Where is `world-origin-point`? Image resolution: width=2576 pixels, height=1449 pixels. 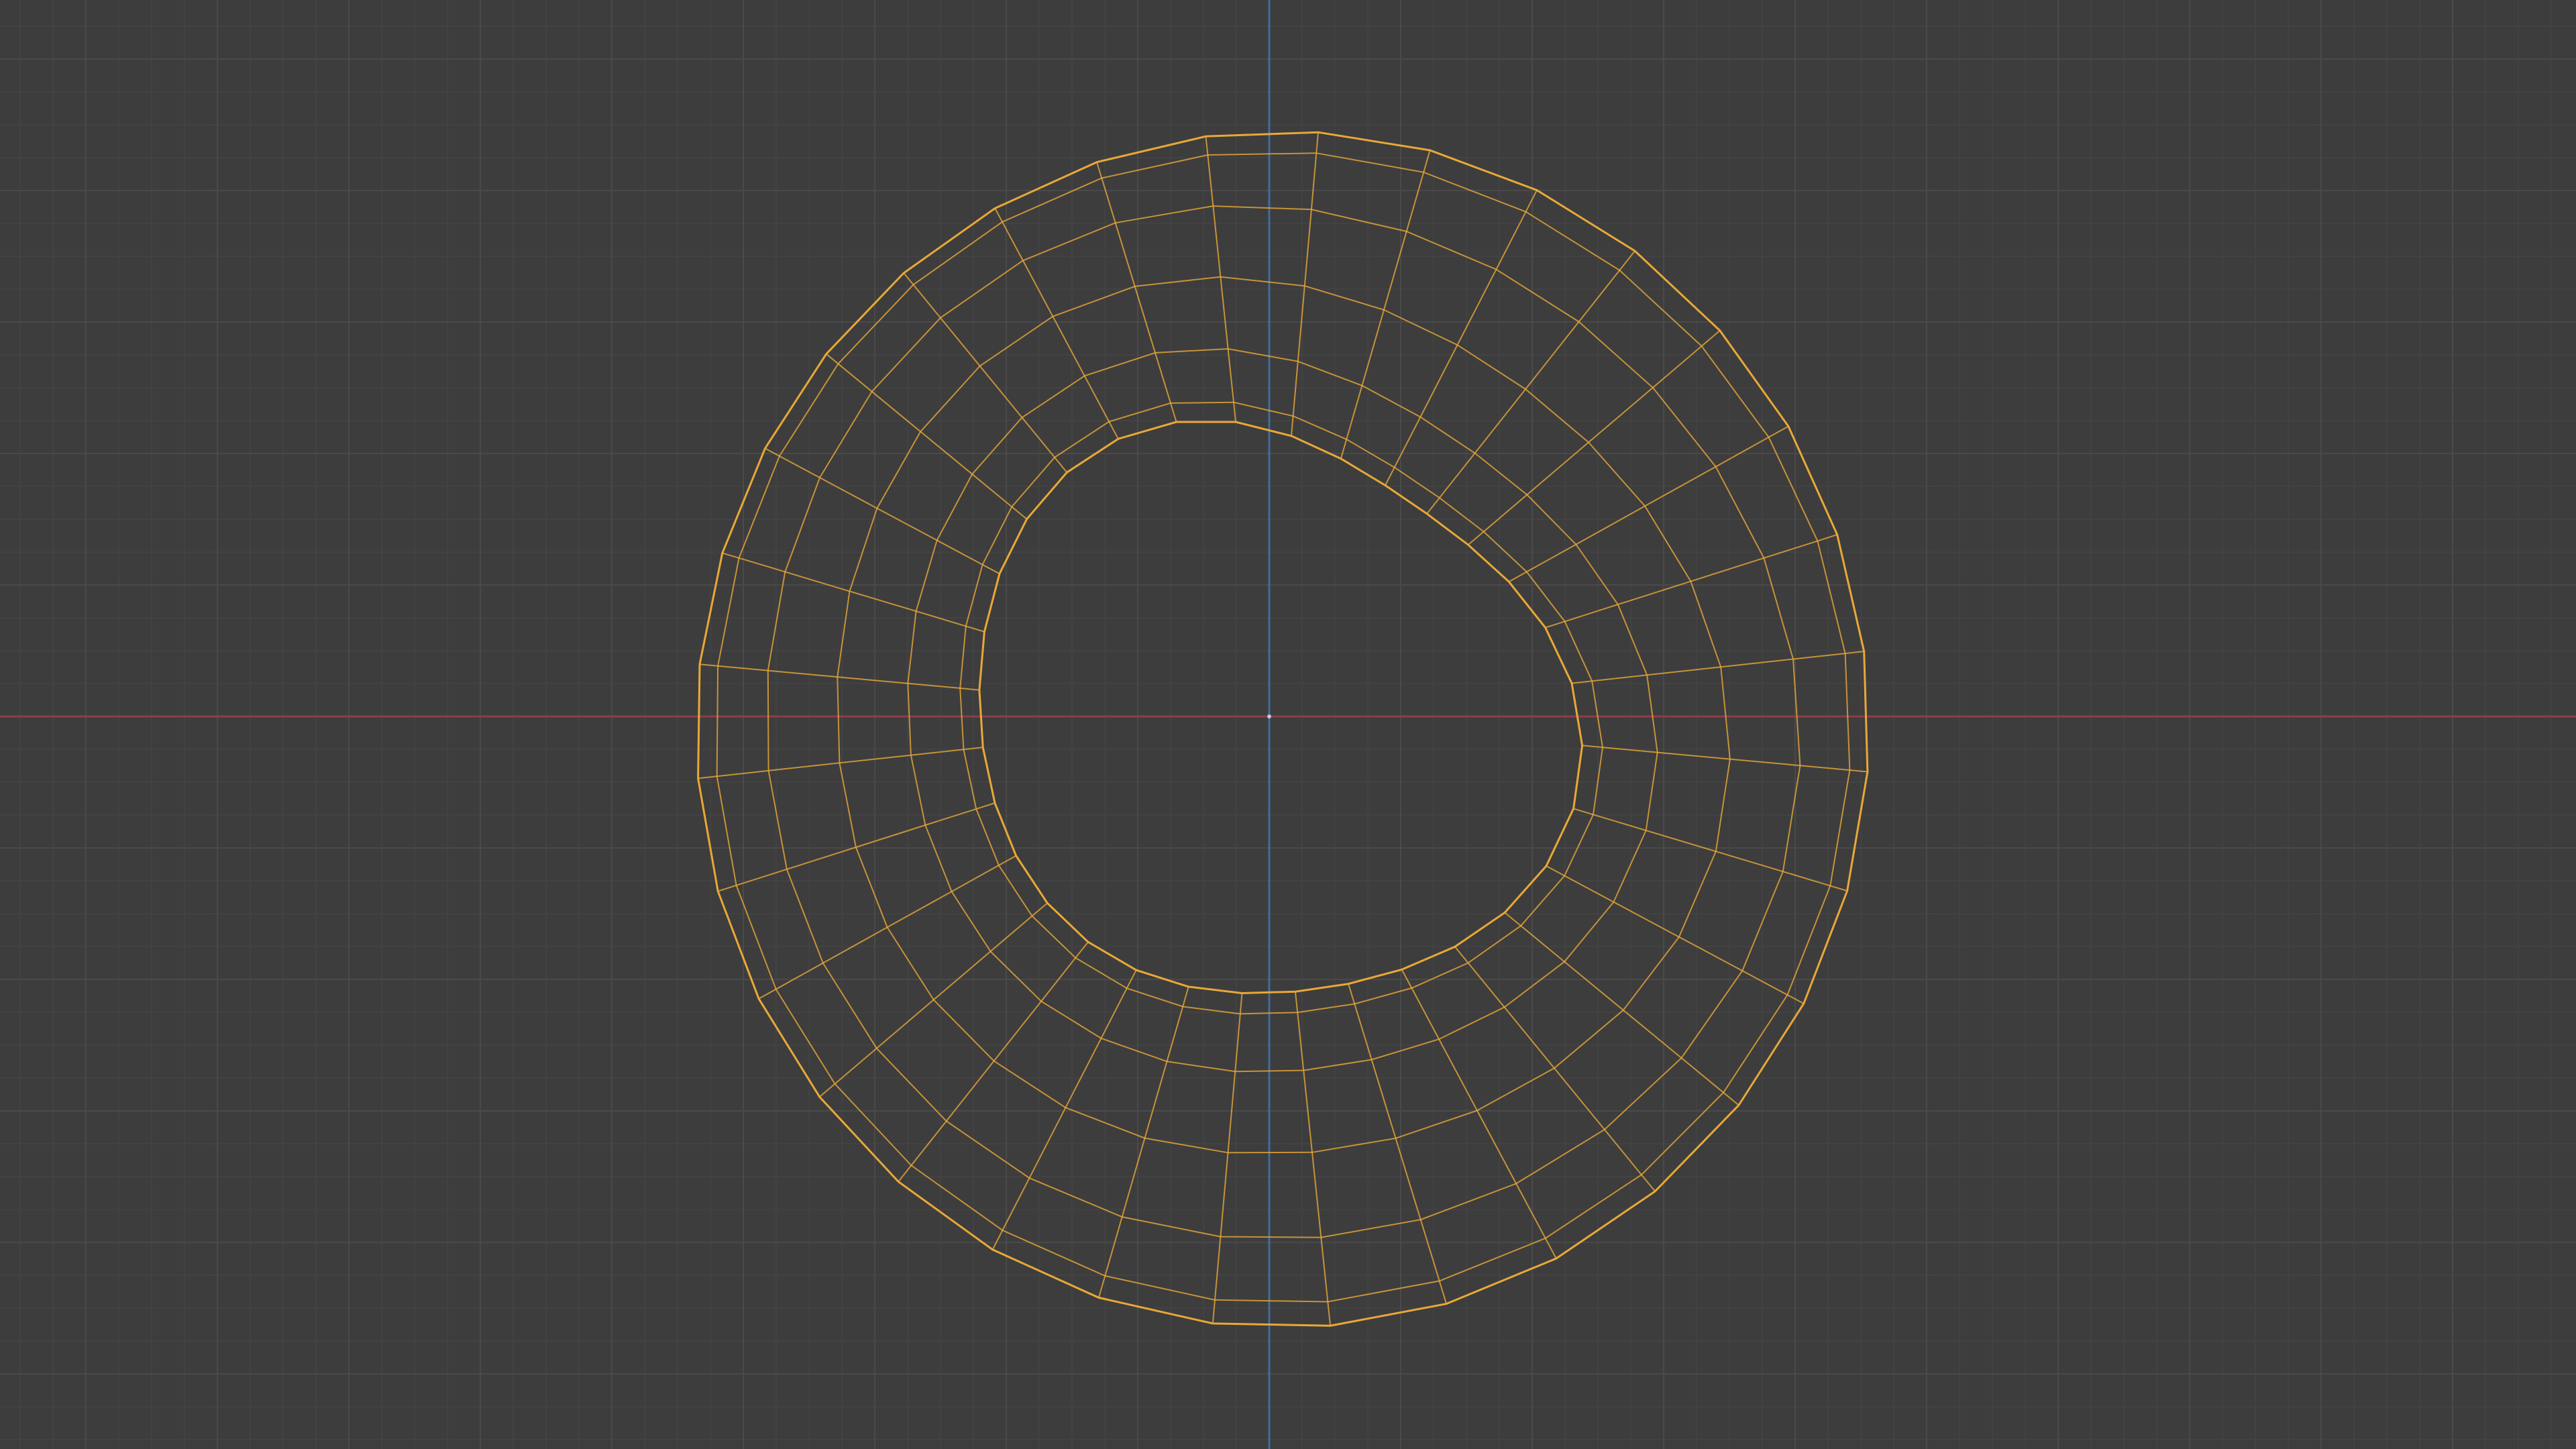 world-origin-point is located at coordinates (1269, 716).